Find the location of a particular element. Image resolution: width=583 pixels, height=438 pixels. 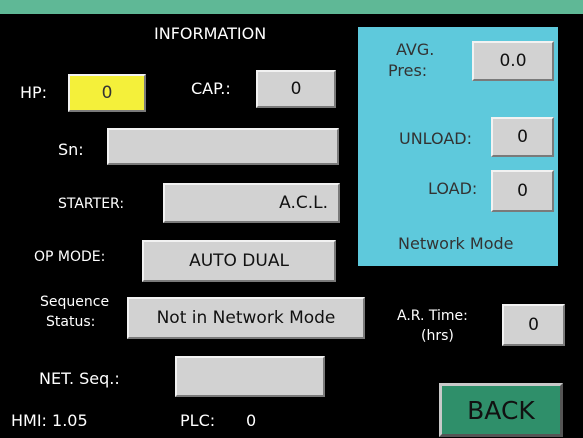

cap-value: 0 is located at coordinates (296, 89).